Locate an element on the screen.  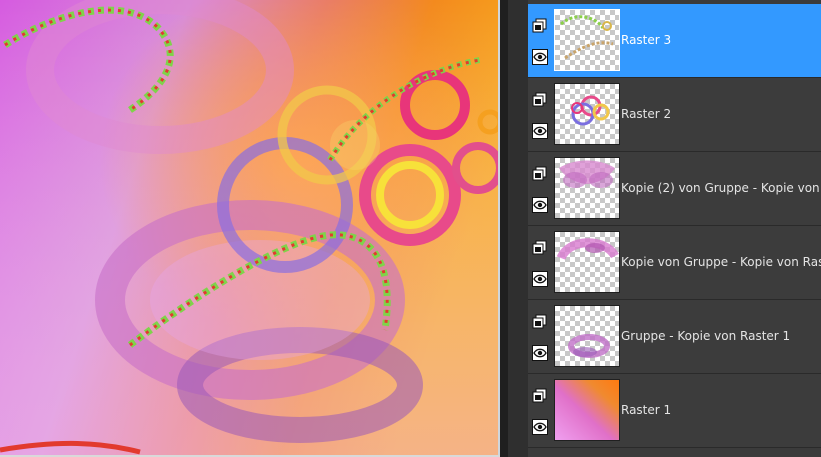
layer-row-1: Raster 3 is located at coordinates (674, 41).